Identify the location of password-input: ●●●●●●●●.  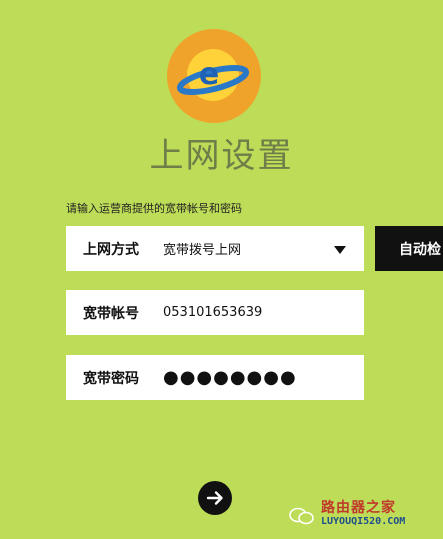
(230, 377).